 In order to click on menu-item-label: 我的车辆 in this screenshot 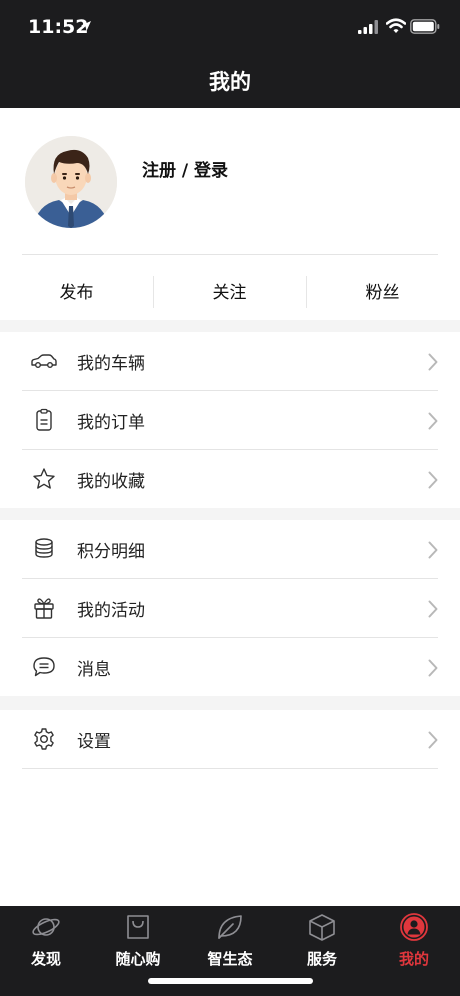, I will do `click(111, 364)`.